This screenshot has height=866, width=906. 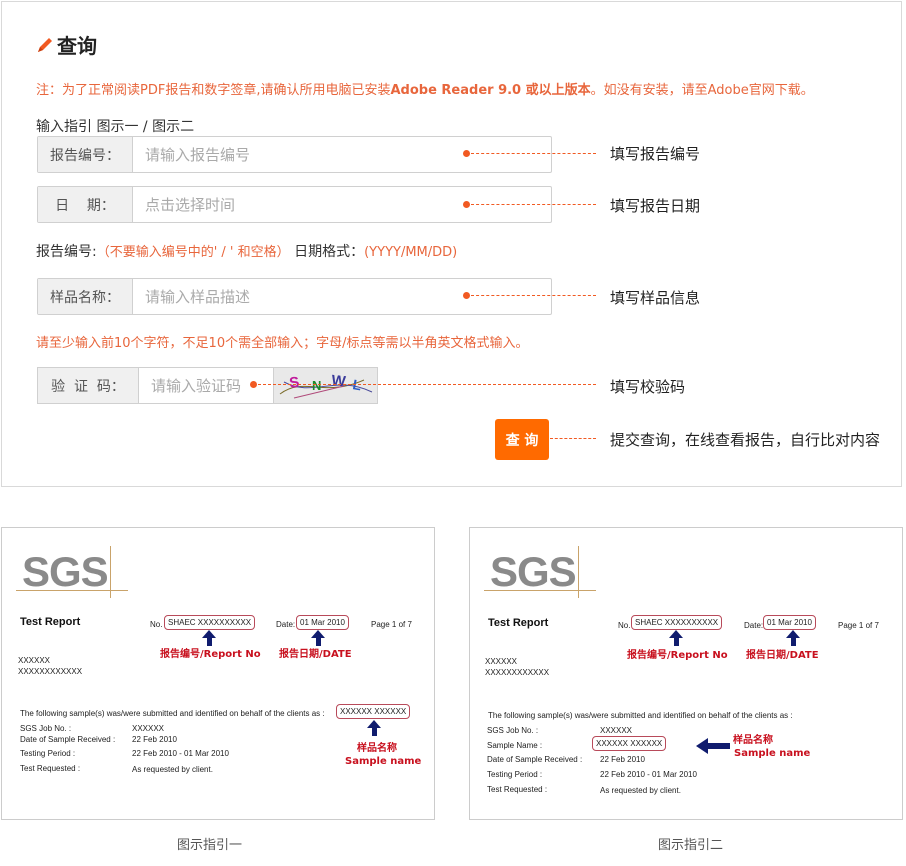 I want to click on submit-hint: 提交查询，在线查看报告，自行比对内容, so click(x=745, y=440).